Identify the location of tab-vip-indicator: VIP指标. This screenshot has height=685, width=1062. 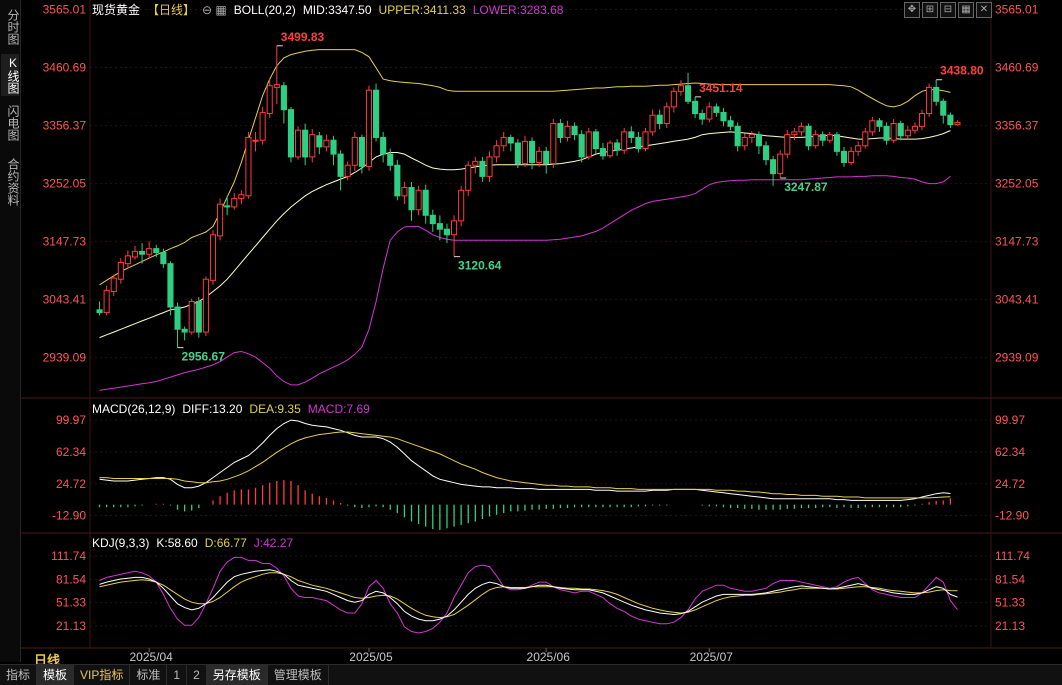
(102, 675).